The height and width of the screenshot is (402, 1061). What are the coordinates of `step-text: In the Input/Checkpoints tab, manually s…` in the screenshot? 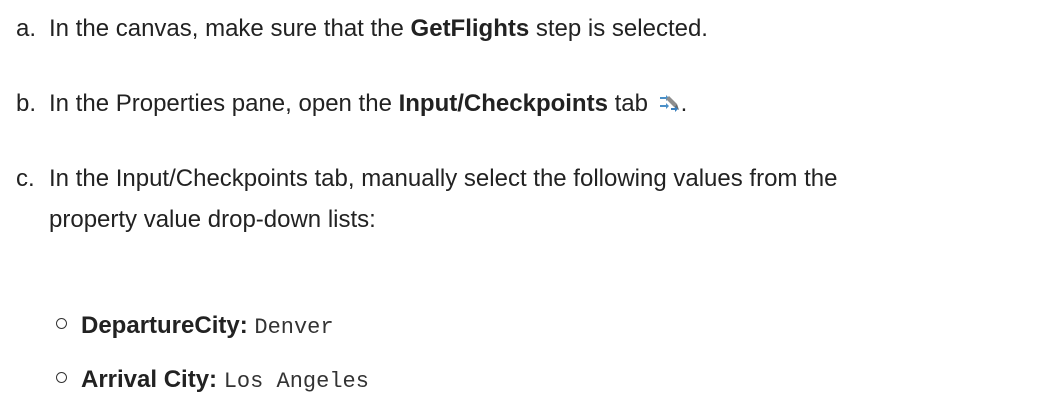 It's located at (443, 178).